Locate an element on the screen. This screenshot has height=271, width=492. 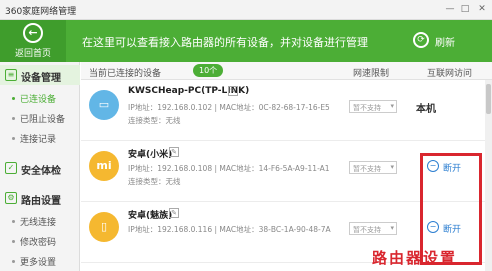
sidebar-group-label: 路由设置 is located at coordinates (41, 201).